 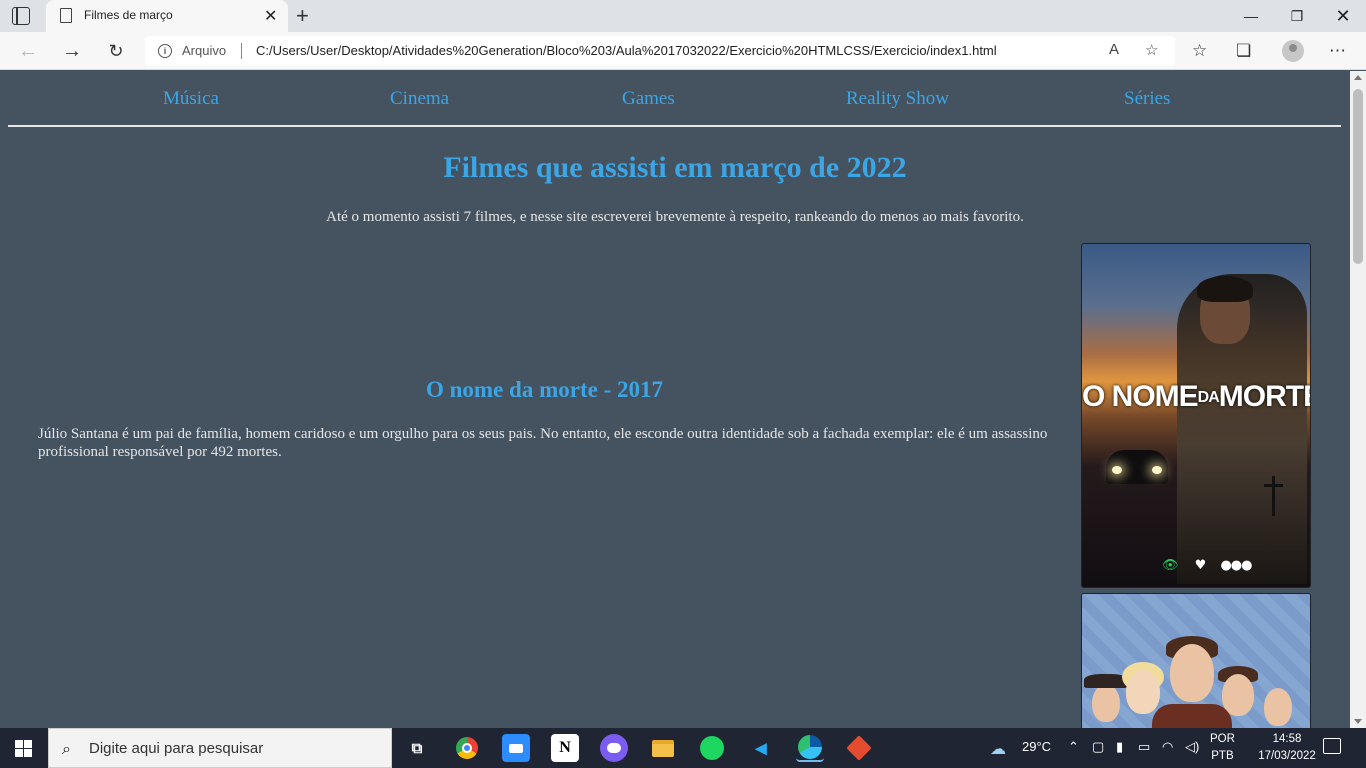 I want to click on taskbar-search: ⌕ Digite aqui para pesquisar, so click(x=220, y=748).